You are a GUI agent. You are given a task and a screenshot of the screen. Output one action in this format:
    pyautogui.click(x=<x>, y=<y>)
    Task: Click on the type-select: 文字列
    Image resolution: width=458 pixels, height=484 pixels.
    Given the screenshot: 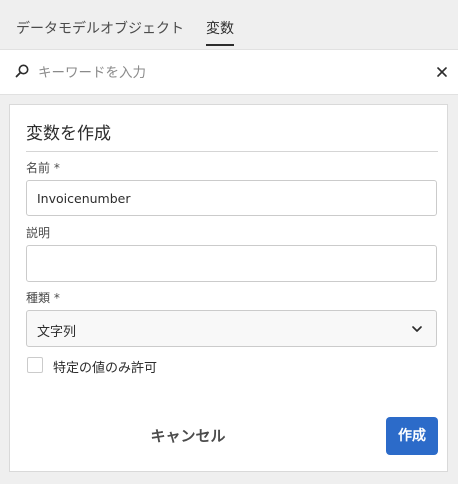 What is the action you would take?
    pyautogui.click(x=231, y=328)
    